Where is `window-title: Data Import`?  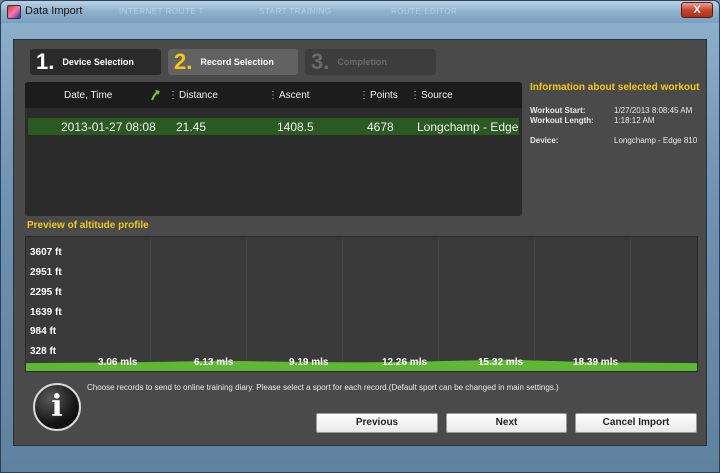 window-title: Data Import is located at coordinates (54, 11).